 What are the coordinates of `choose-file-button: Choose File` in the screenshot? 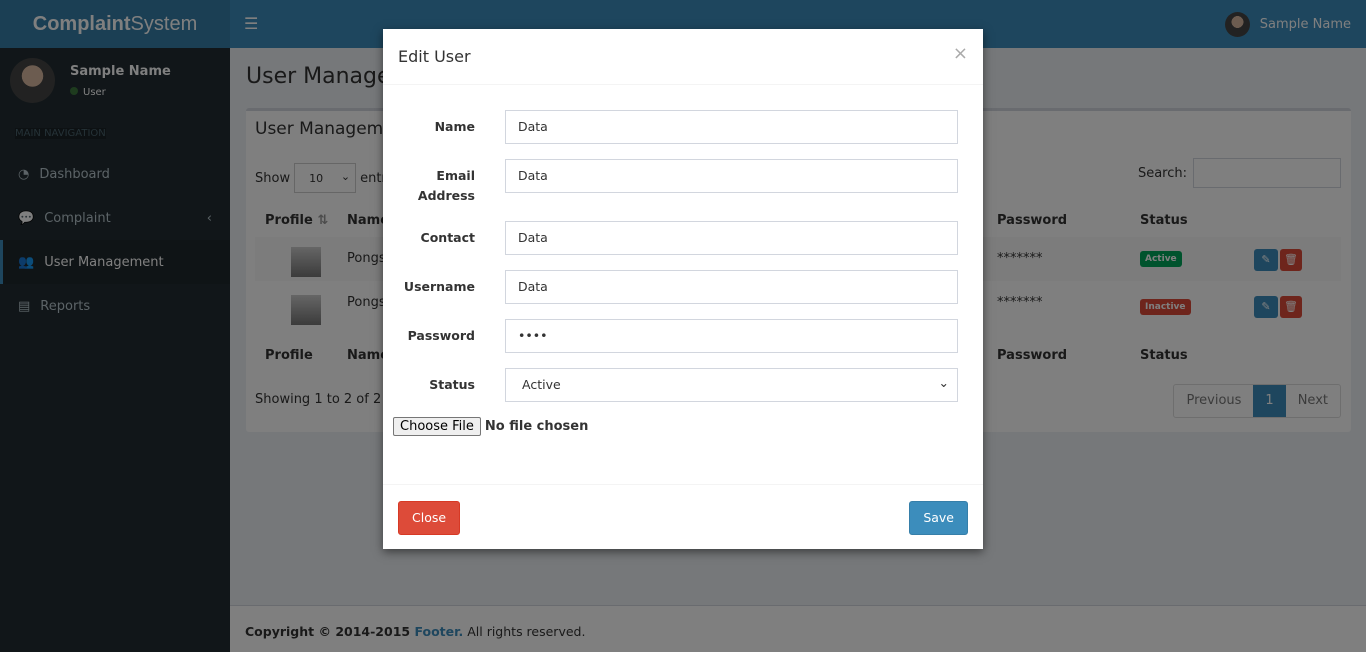 It's located at (437, 426).